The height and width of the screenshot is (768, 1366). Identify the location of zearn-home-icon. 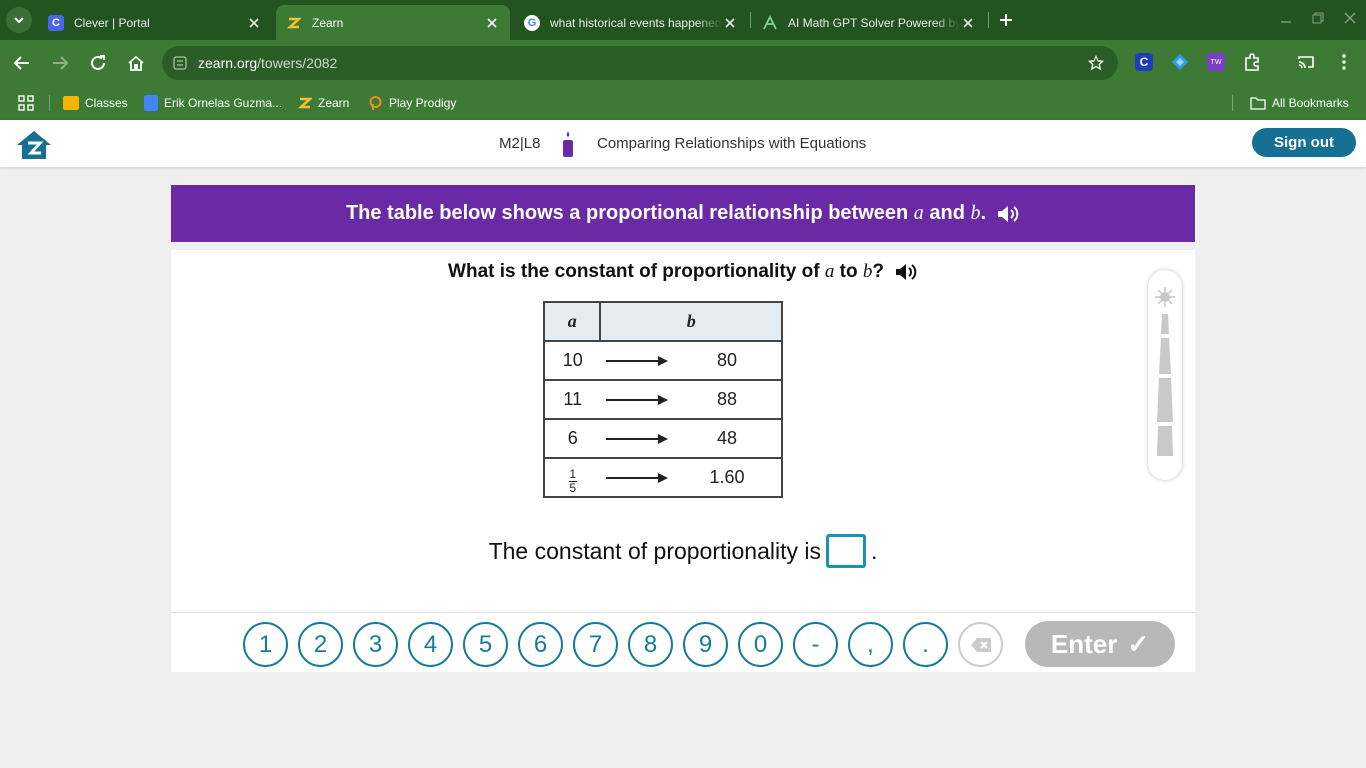
(34, 145).